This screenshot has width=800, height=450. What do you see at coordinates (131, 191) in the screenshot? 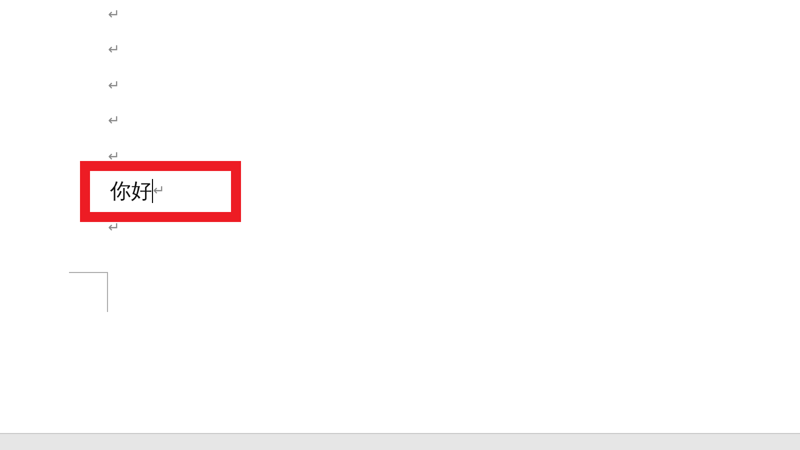
I see `paragraph-text: 你好` at bounding box center [131, 191].